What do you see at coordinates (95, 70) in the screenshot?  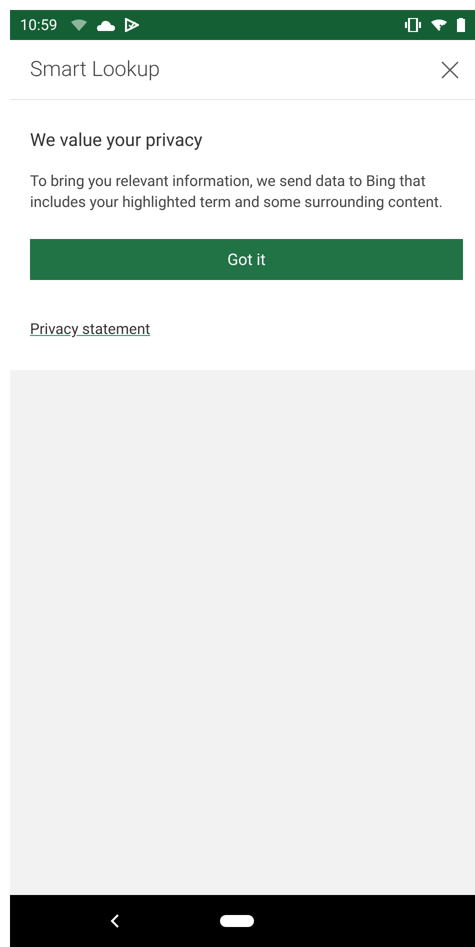 I see `panel-title: Smart Lookup` at bounding box center [95, 70].